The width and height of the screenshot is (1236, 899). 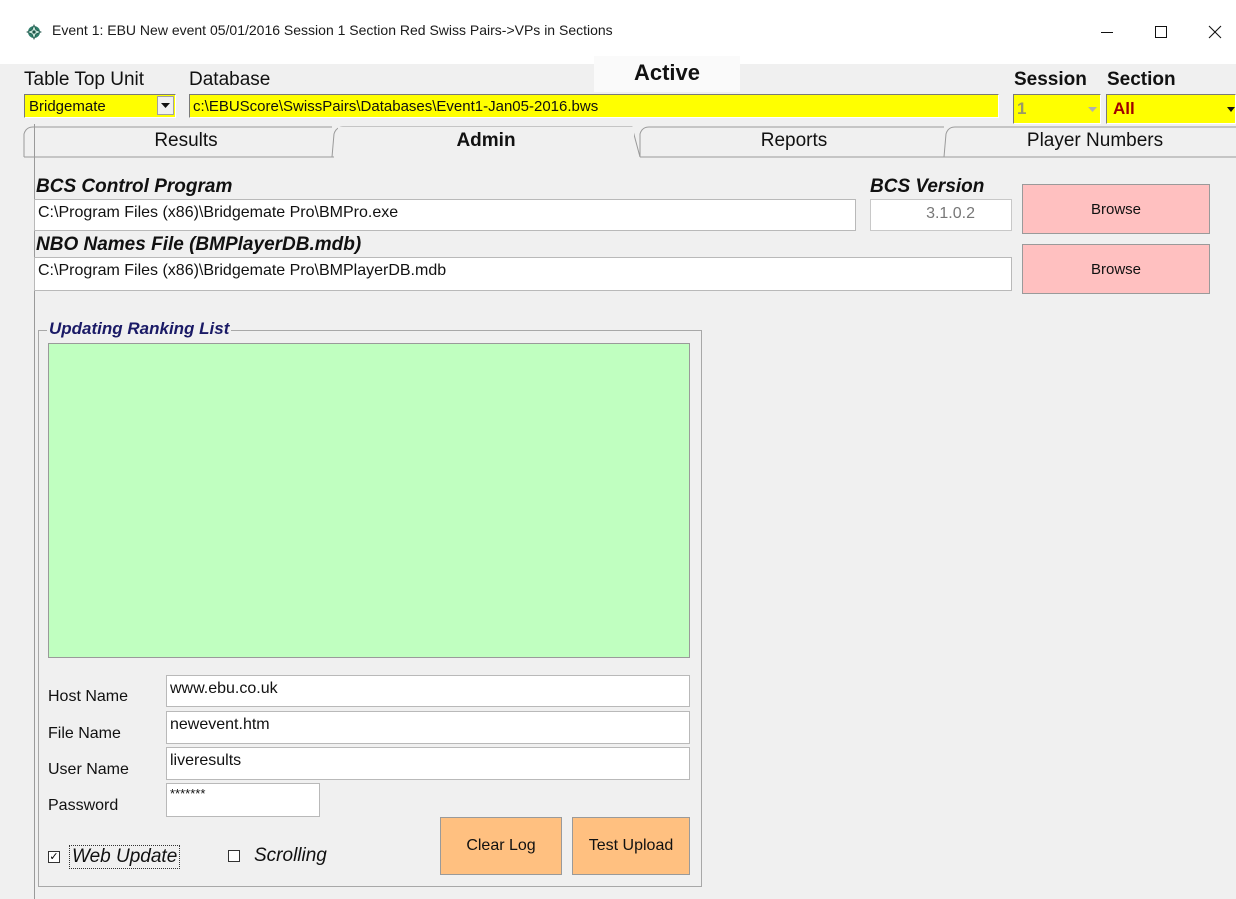 I want to click on bcs-version-field: 3.1.0.2, so click(x=941, y=215).